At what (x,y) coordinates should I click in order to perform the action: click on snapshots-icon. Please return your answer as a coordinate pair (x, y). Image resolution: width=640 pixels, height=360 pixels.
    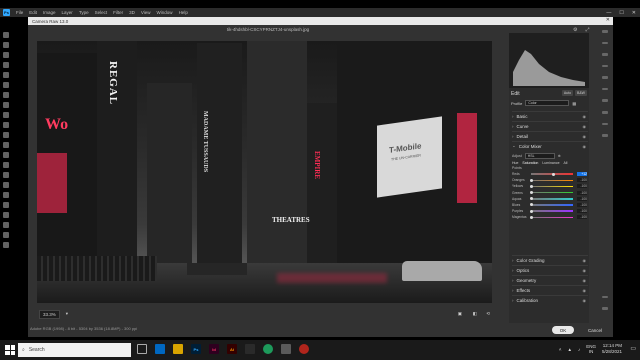
    Looking at the image, I should click on (605, 112).